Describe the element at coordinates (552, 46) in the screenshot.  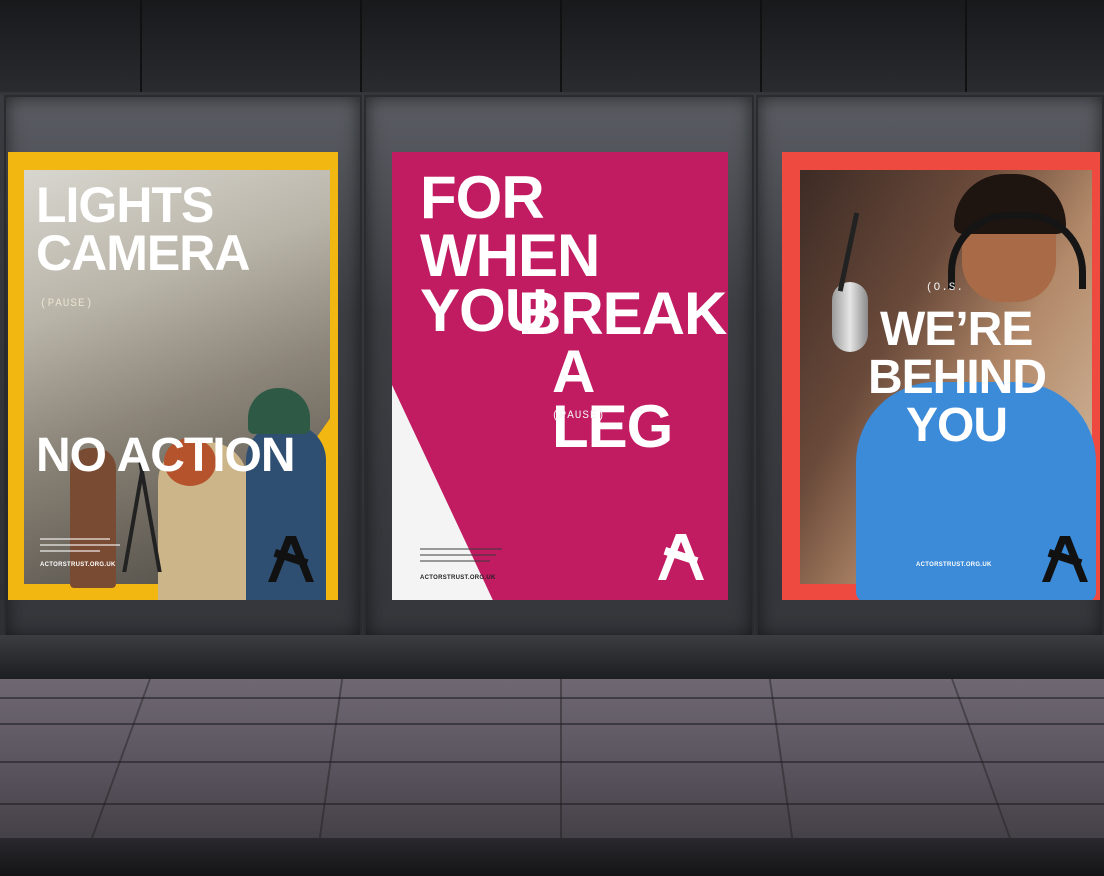
I see `wall-top` at that location.